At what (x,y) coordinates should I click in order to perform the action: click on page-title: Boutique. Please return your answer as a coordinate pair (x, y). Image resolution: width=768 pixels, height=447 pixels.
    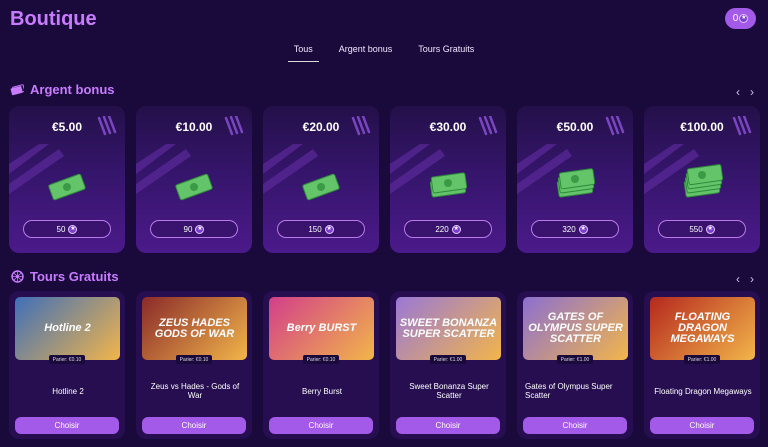
    Looking at the image, I should click on (53, 19).